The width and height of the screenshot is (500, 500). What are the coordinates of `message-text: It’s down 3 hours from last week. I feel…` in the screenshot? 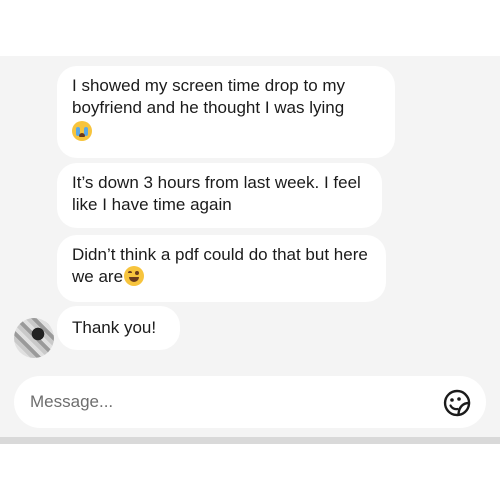 It's located at (216, 193).